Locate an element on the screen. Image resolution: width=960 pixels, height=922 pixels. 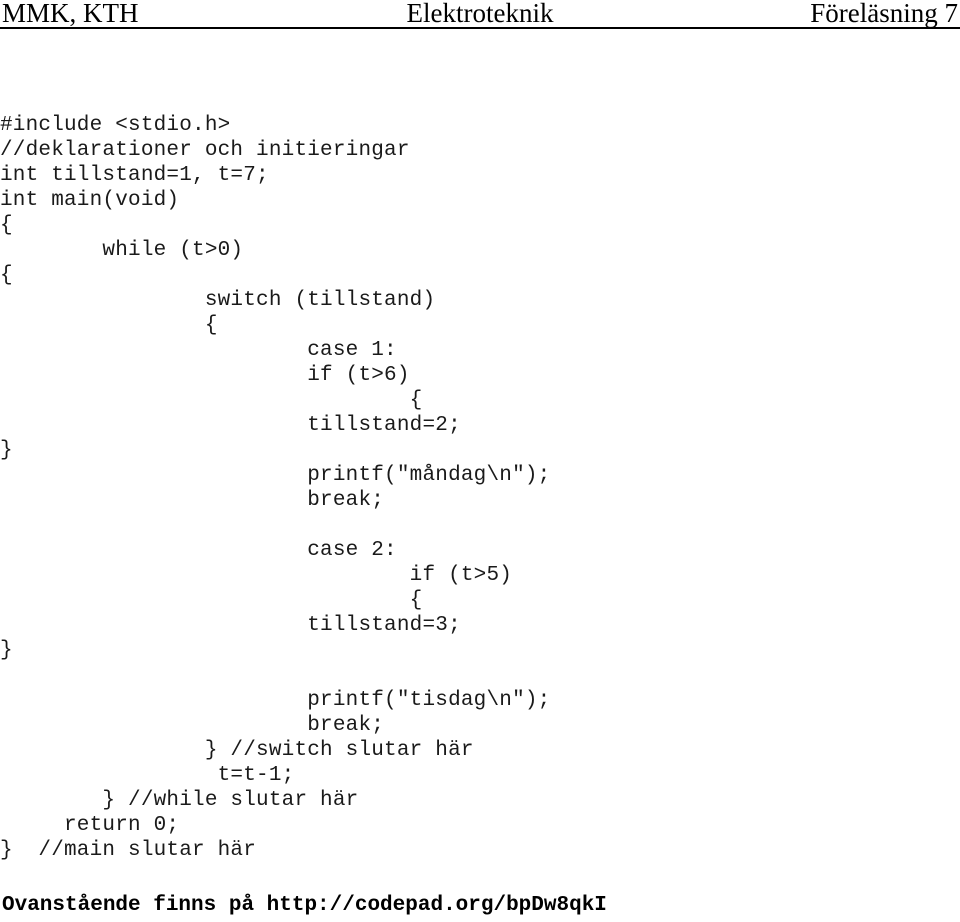
code-line: } //main slutar här is located at coordinates (128, 850).